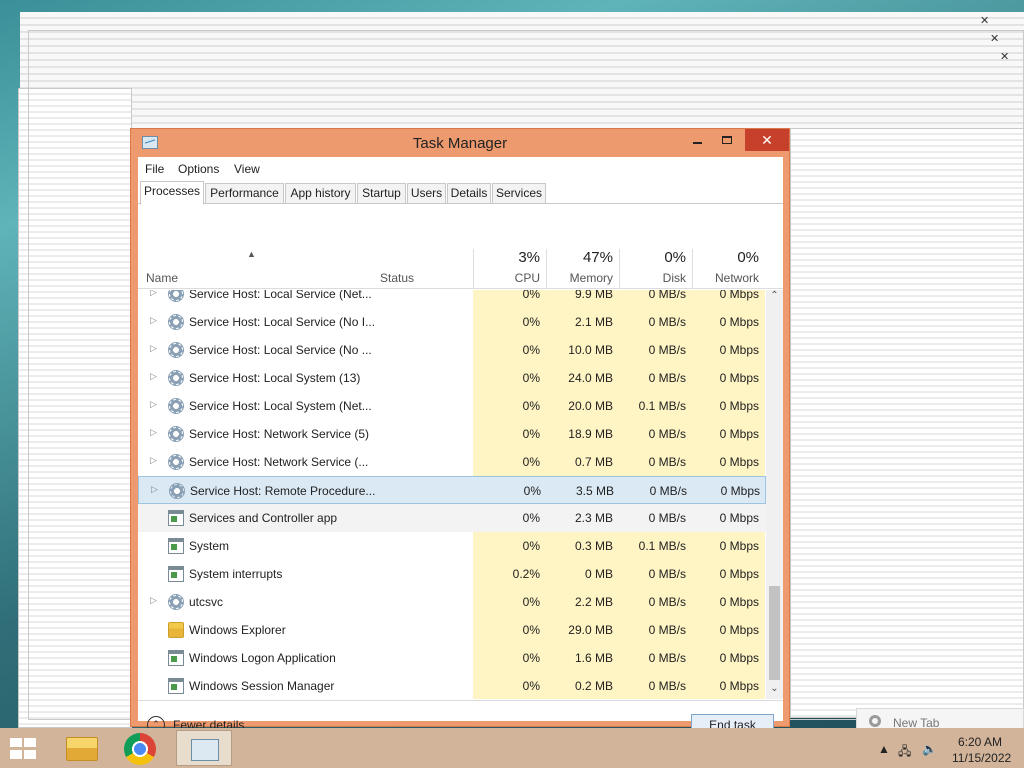 The width and height of the screenshot is (1024, 768). What do you see at coordinates (16, 754) in the screenshot?
I see `windows-logo-icon` at bounding box center [16, 754].